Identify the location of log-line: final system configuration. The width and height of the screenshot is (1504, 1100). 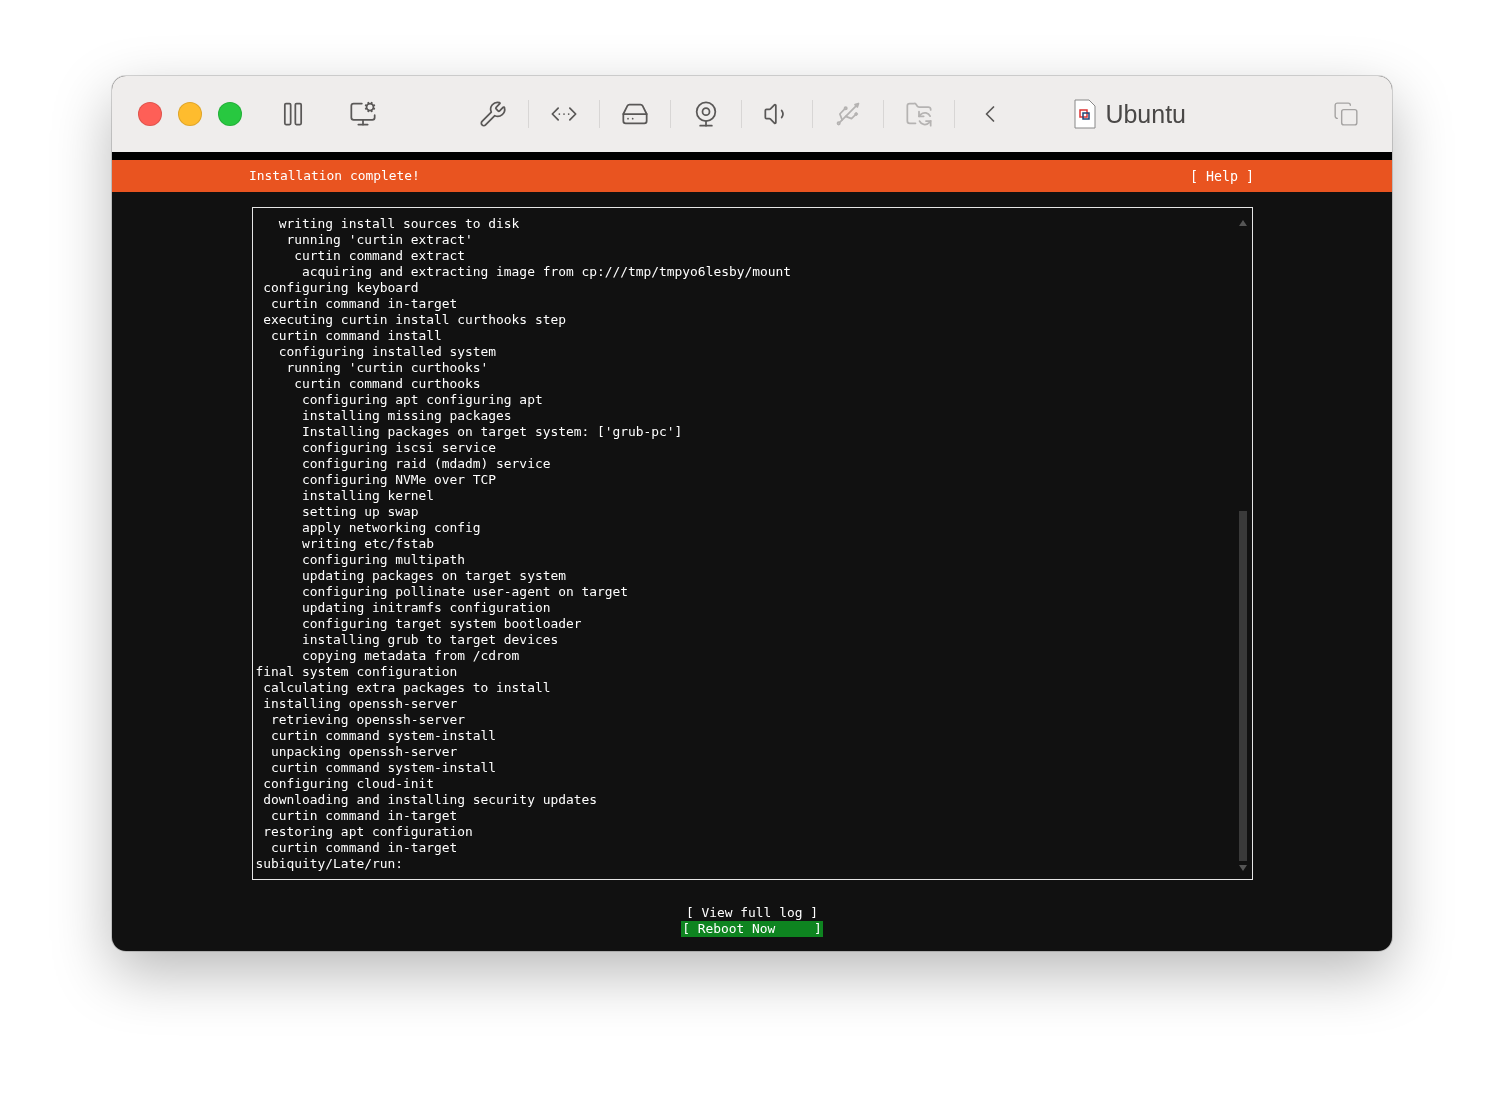
(357, 672).